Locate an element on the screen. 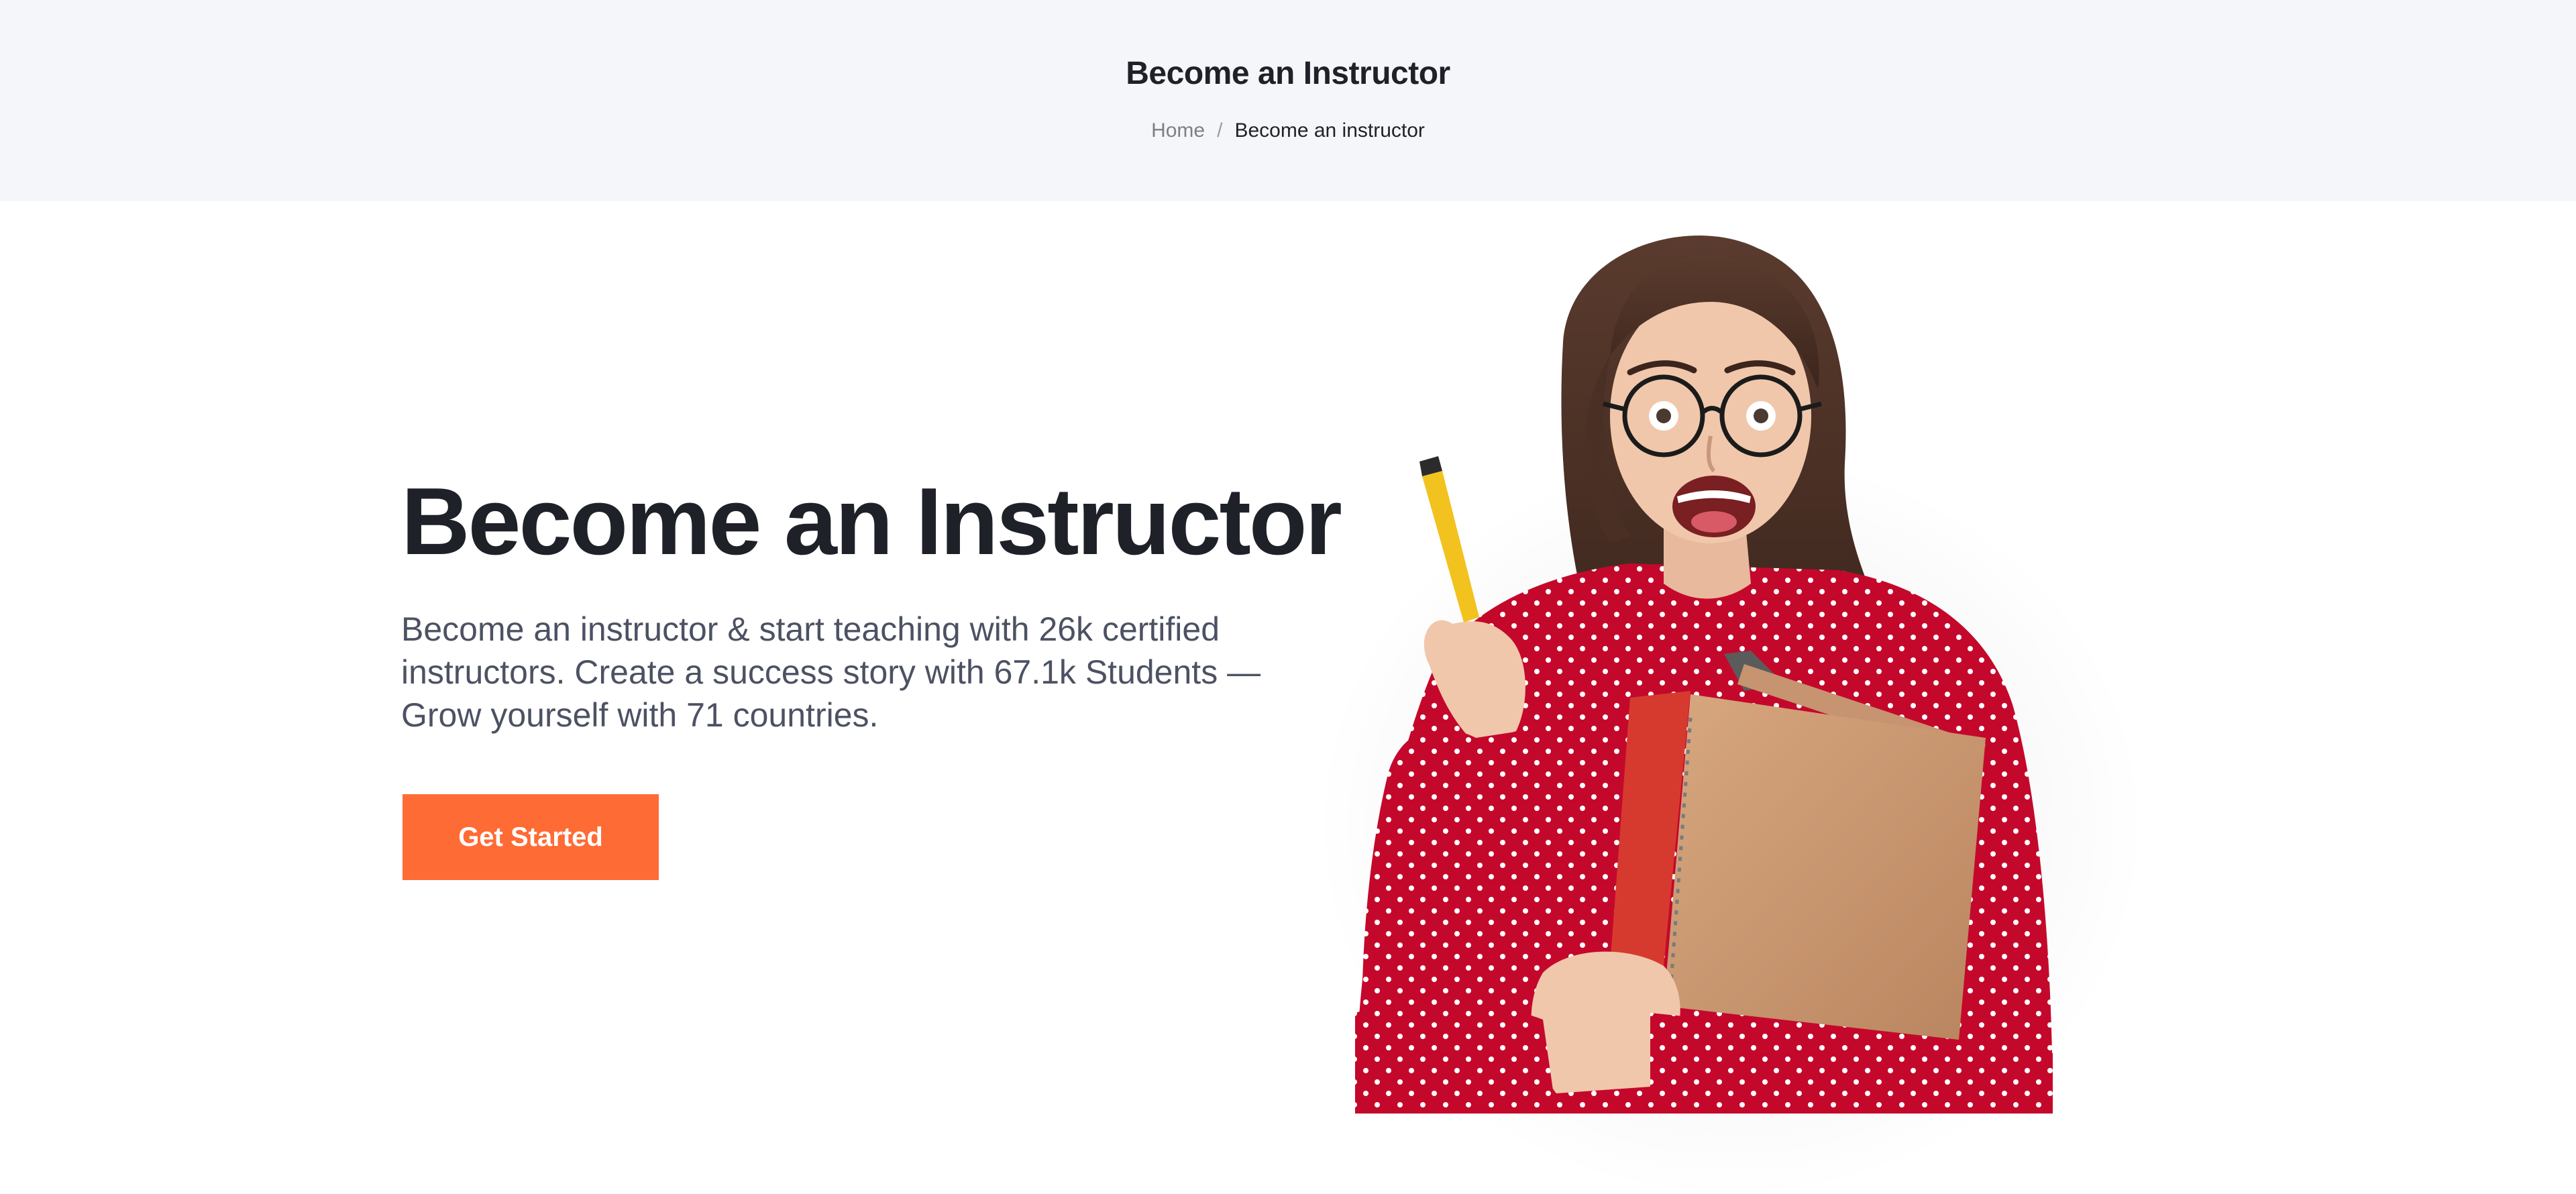  page-title: Become an Instructor is located at coordinates (1288, 73).